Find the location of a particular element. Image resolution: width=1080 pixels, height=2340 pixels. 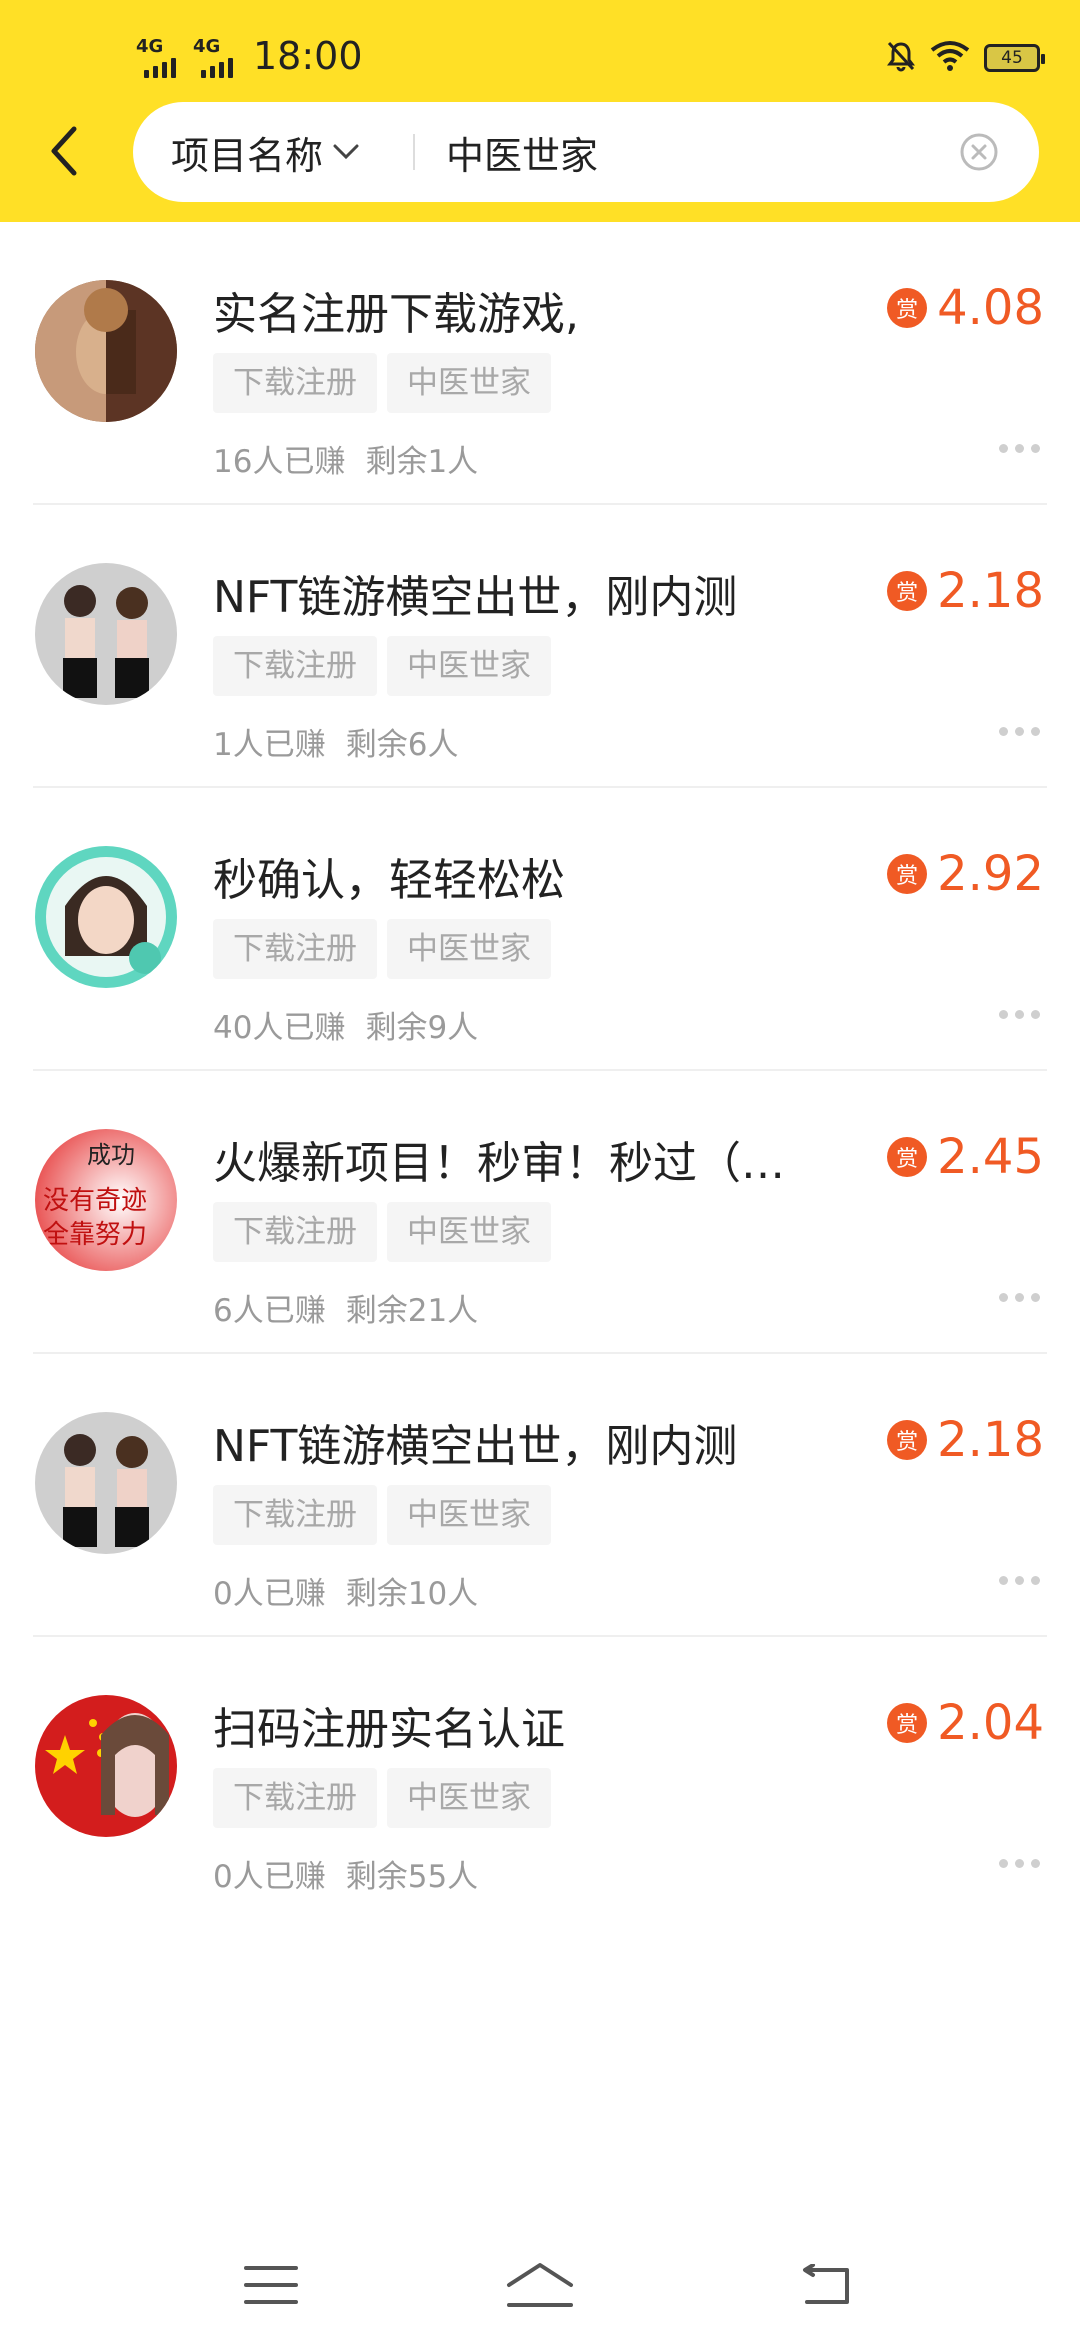

menu-icon is located at coordinates (271, 2285).